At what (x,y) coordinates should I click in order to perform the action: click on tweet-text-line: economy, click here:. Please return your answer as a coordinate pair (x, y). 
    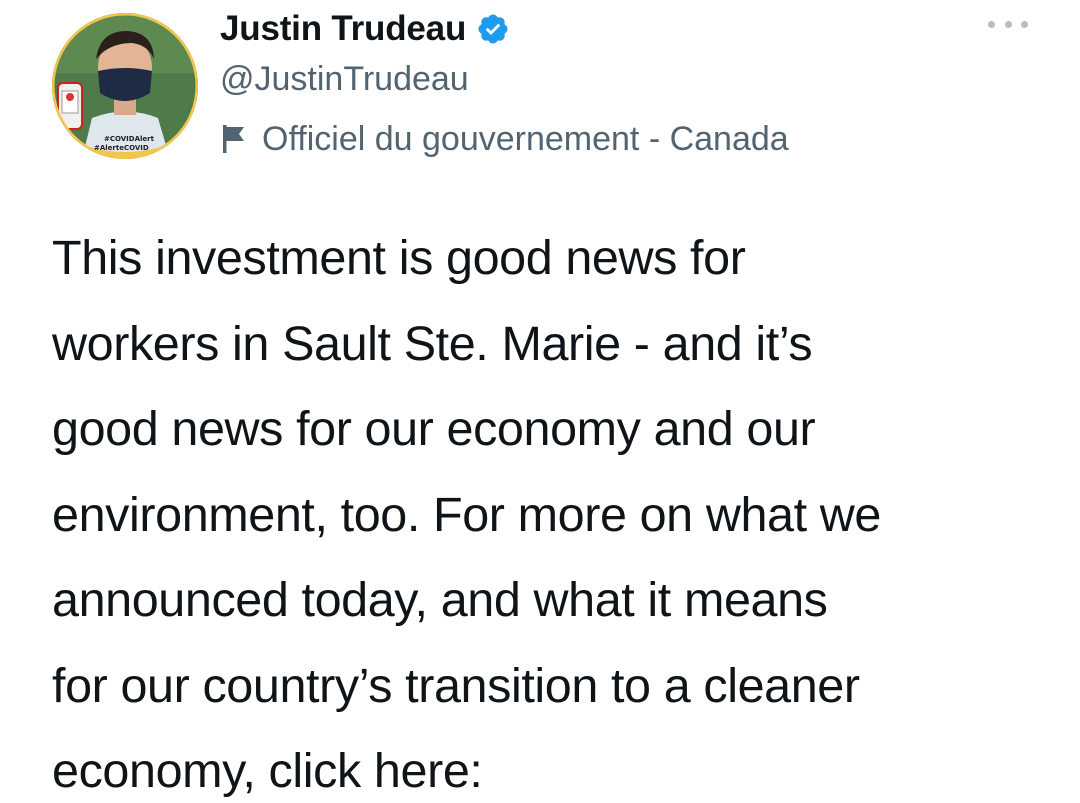
    Looking at the image, I should click on (267, 771).